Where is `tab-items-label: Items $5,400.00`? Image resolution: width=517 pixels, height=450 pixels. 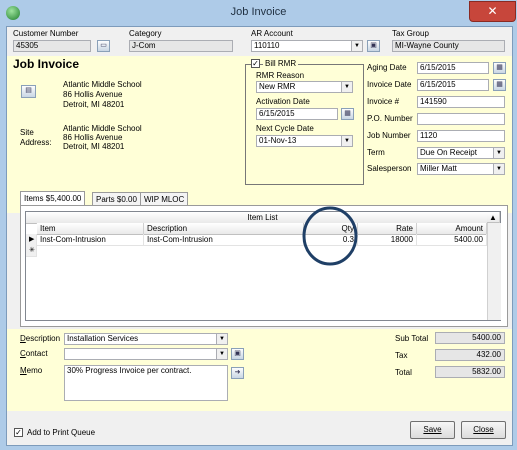 tab-items-label: Items $5,400.00 is located at coordinates (53, 198).